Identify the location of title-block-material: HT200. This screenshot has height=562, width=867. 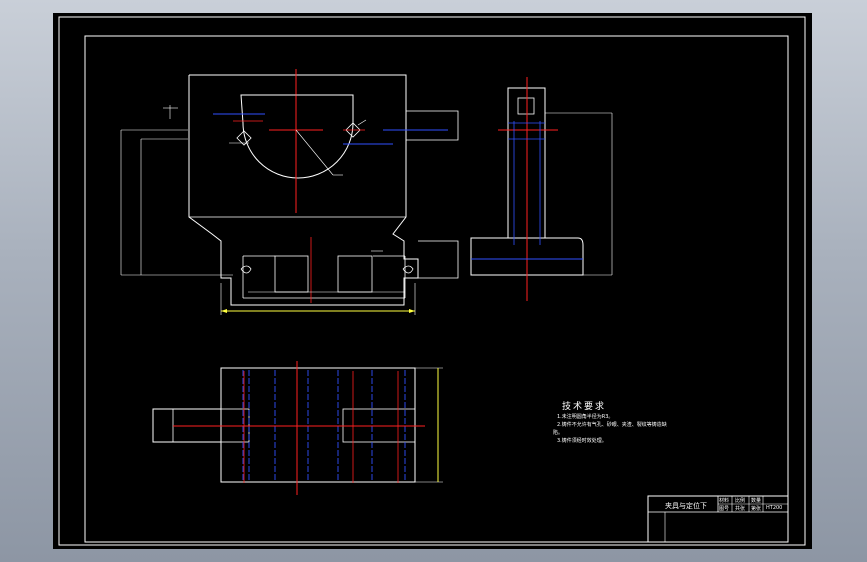
(774, 508).